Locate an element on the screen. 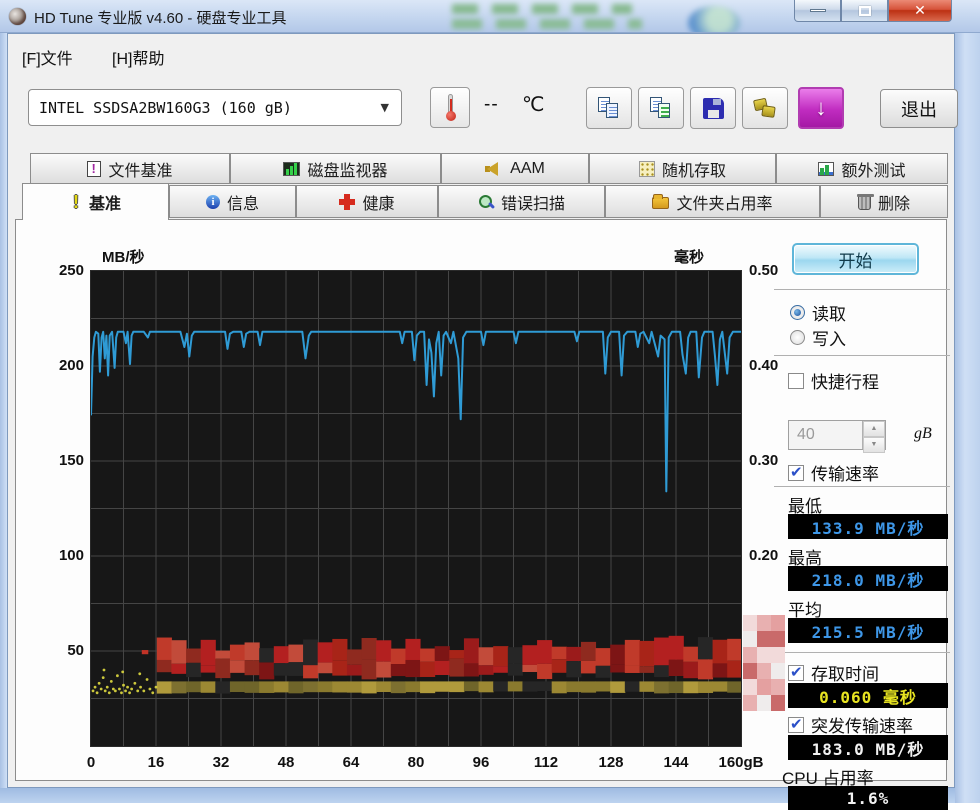  minimize-icon is located at coordinates (817, 10).